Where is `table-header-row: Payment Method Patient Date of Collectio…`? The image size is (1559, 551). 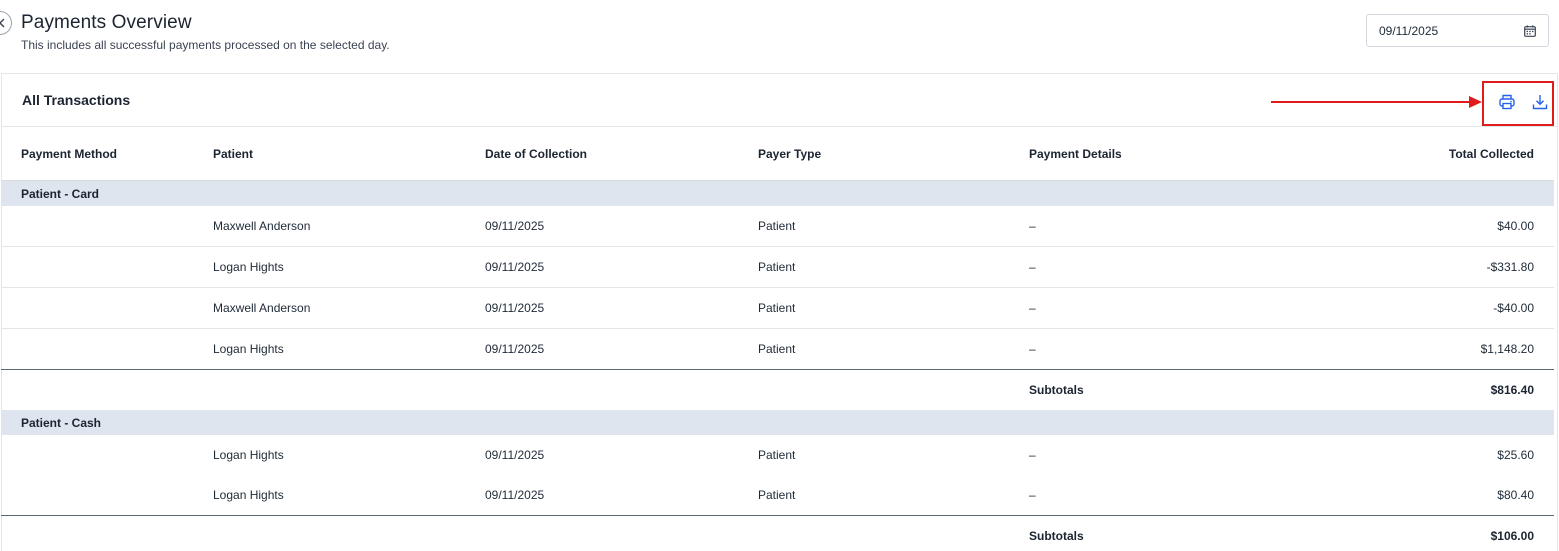
table-header-row: Payment Method Patient Date of Collectio… is located at coordinates (777, 154).